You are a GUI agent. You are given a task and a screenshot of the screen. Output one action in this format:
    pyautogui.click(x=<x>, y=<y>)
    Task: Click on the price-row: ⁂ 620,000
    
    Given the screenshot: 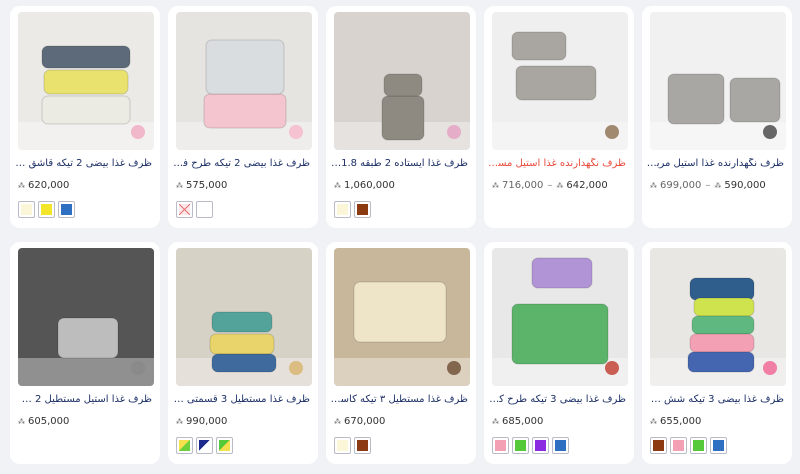 What is the action you would take?
    pyautogui.click(x=88, y=185)
    